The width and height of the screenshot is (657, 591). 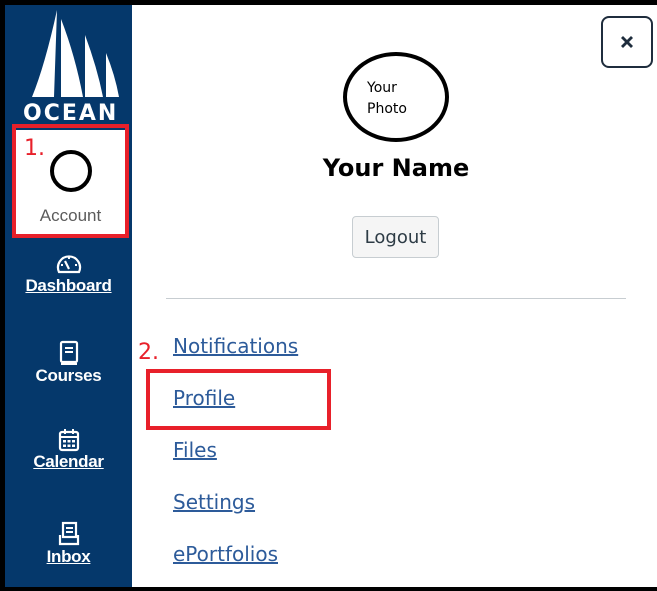 What do you see at coordinates (68, 285) in the screenshot?
I see `sidebar-item-label: Dashboard` at bounding box center [68, 285].